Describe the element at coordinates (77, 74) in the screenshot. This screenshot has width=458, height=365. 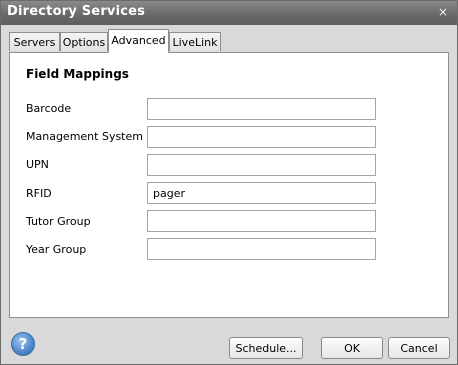
I see `section-title: Field Mappings` at that location.